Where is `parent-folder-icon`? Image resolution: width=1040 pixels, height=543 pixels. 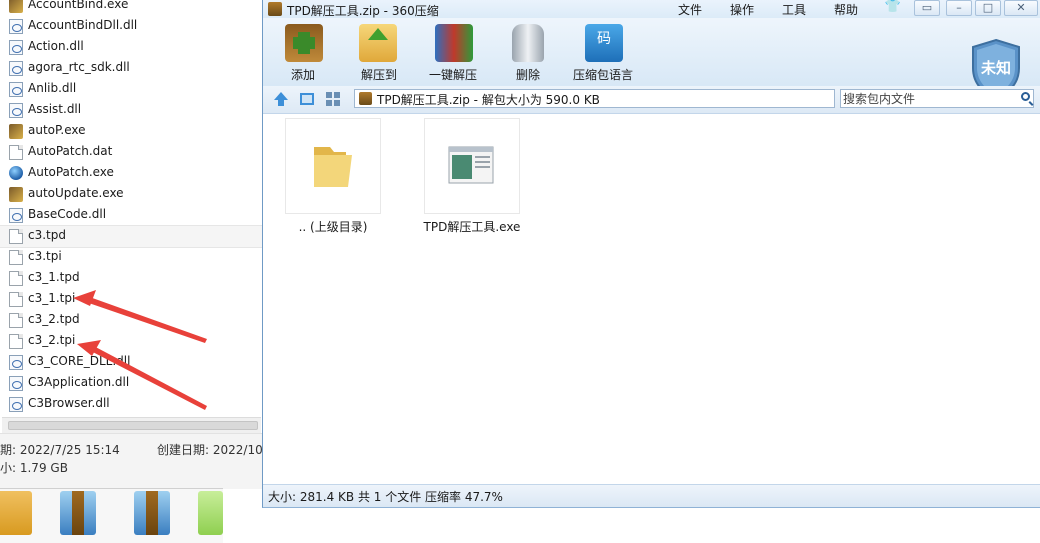 parent-folder-icon is located at coordinates (333, 167).